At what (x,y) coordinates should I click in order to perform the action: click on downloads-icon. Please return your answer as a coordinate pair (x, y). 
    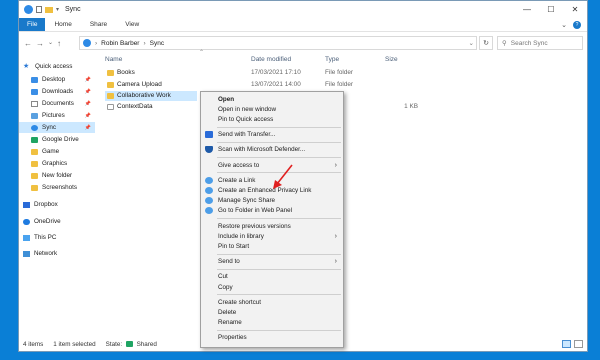
    Looking at the image, I should click on (34, 91).